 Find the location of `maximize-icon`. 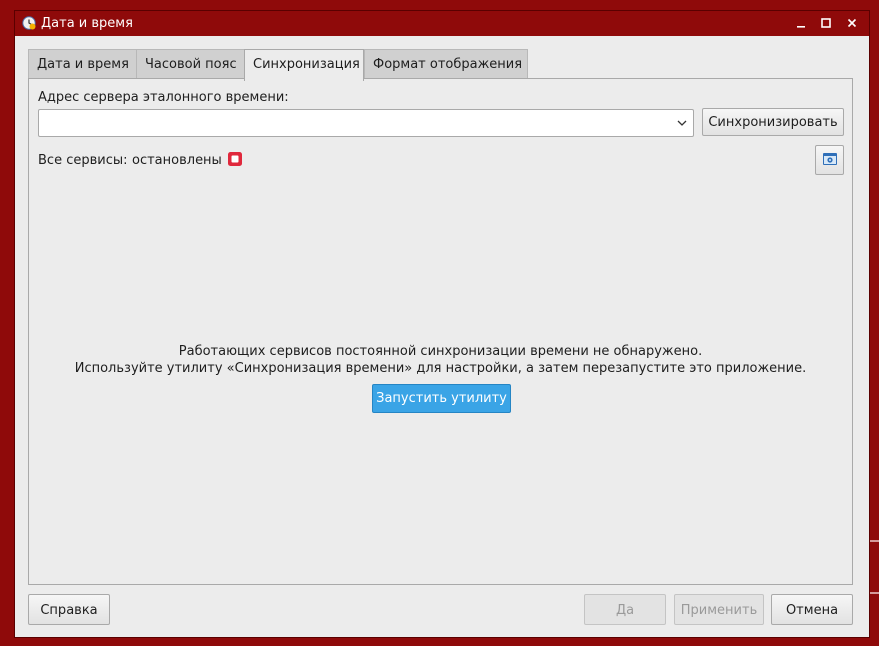

maximize-icon is located at coordinates (826, 23).